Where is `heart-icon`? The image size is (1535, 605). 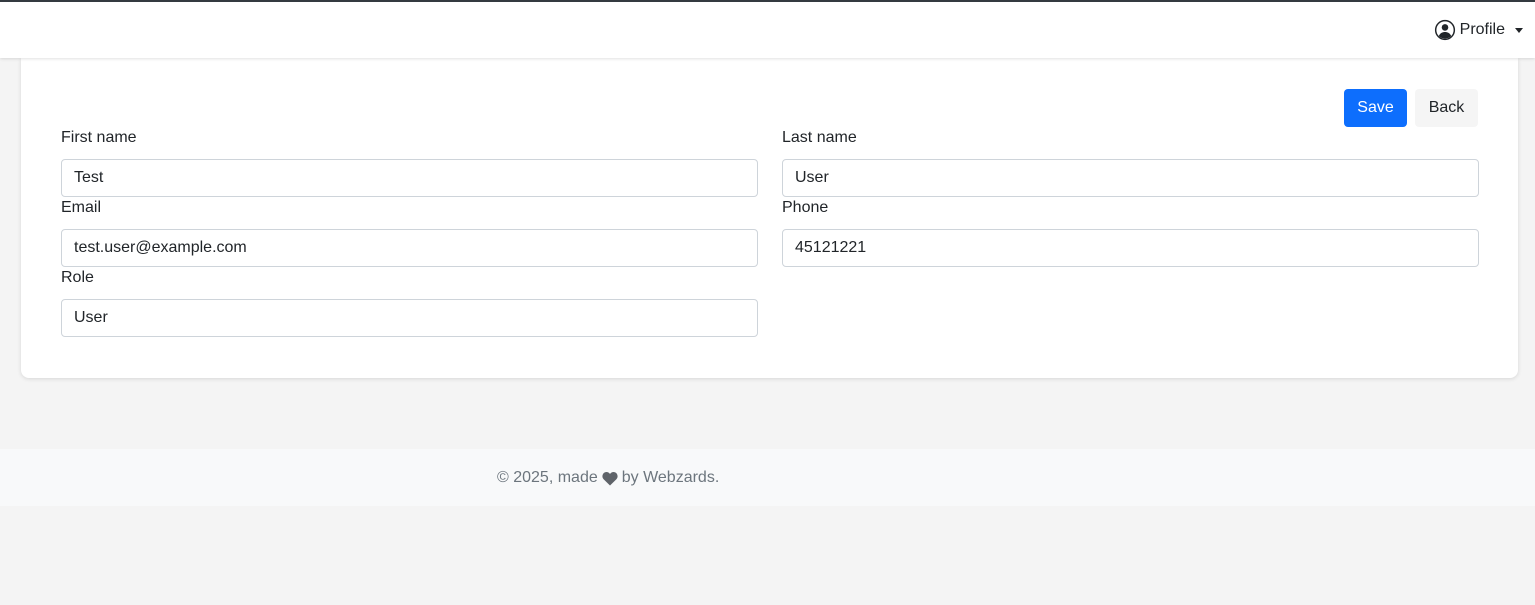 heart-icon is located at coordinates (610, 478).